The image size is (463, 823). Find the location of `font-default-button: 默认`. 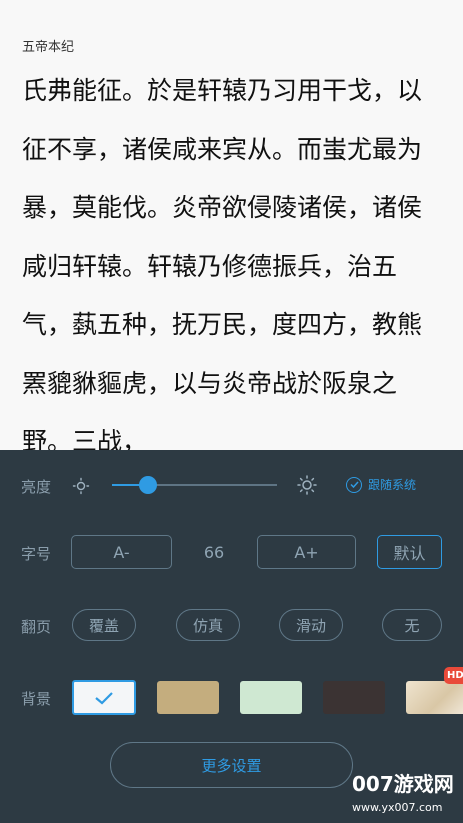

font-default-button: 默认 is located at coordinates (409, 552).